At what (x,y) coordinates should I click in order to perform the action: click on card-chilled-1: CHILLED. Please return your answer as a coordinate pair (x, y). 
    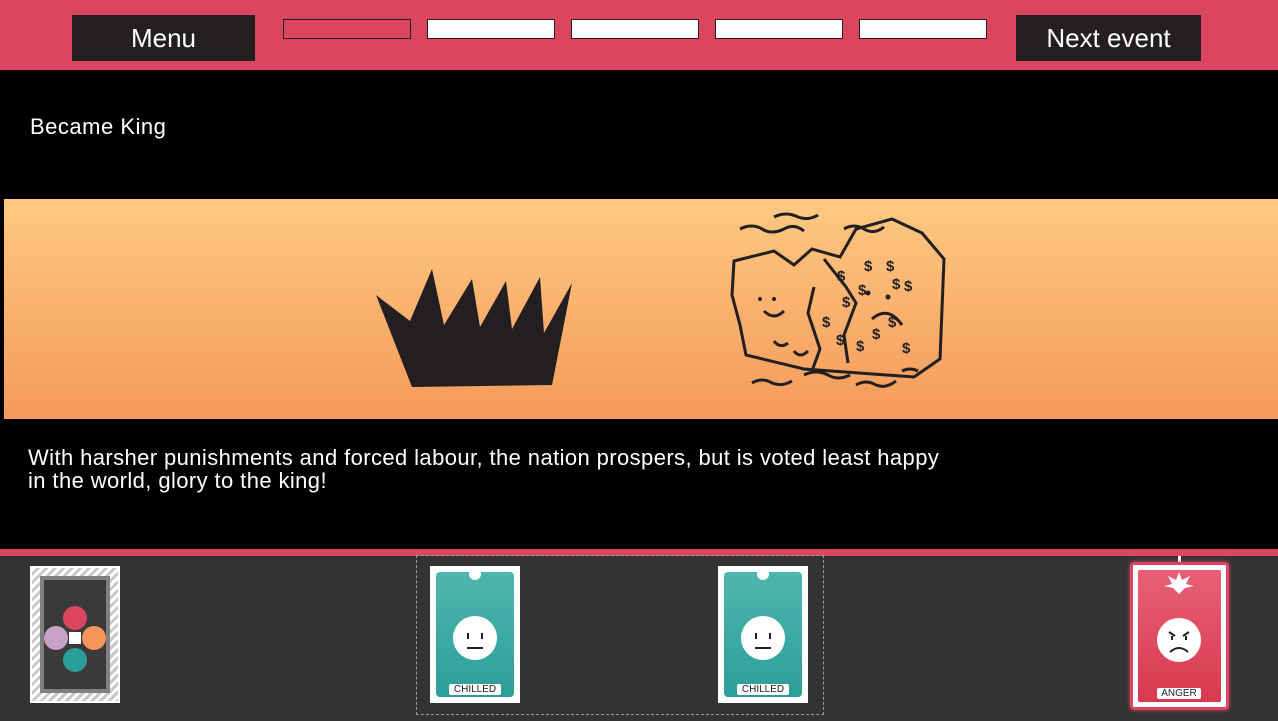
    Looking at the image, I should click on (475, 634).